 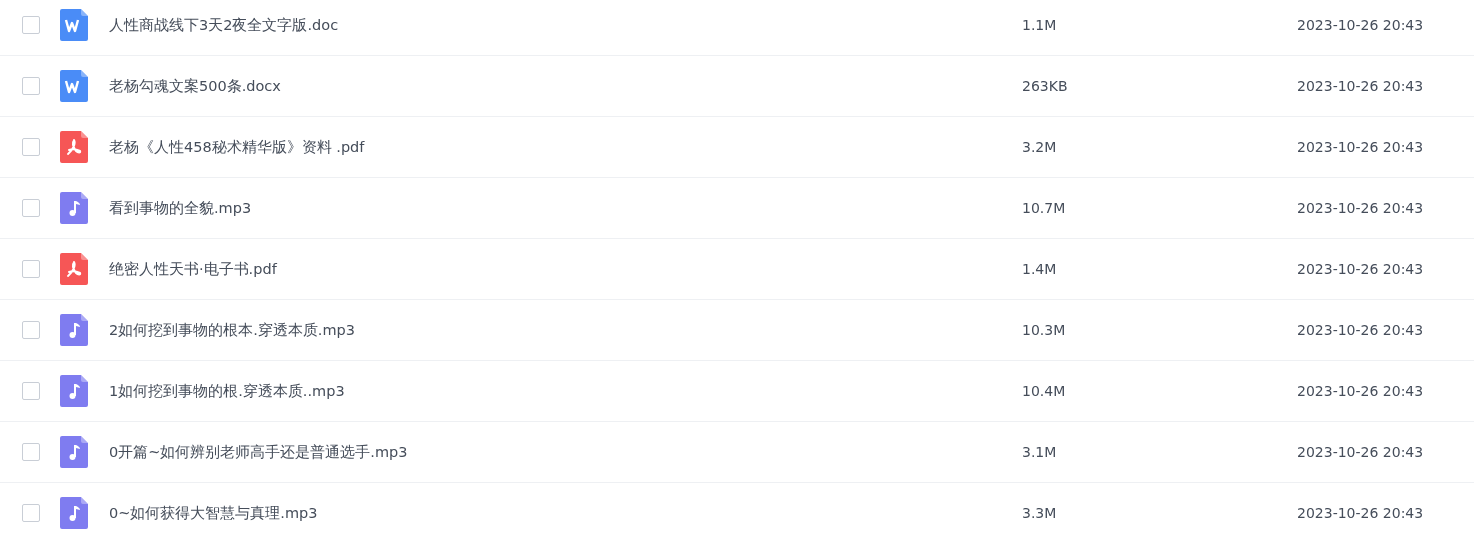 What do you see at coordinates (565, 86) in the screenshot?
I see `file-name: 老杨勾魂文案500条.docx` at bounding box center [565, 86].